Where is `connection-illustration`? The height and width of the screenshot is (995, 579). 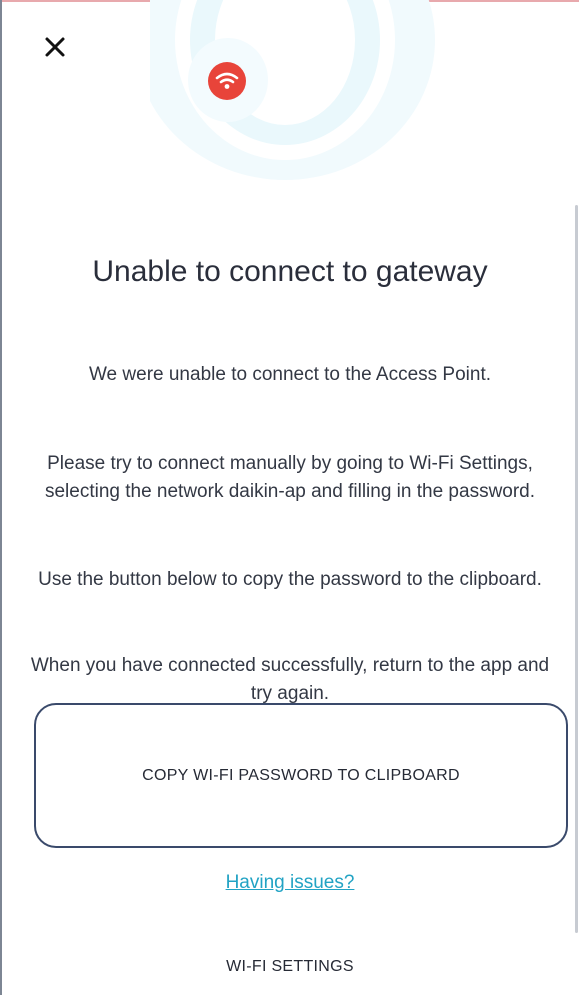 connection-illustration is located at coordinates (292, 90).